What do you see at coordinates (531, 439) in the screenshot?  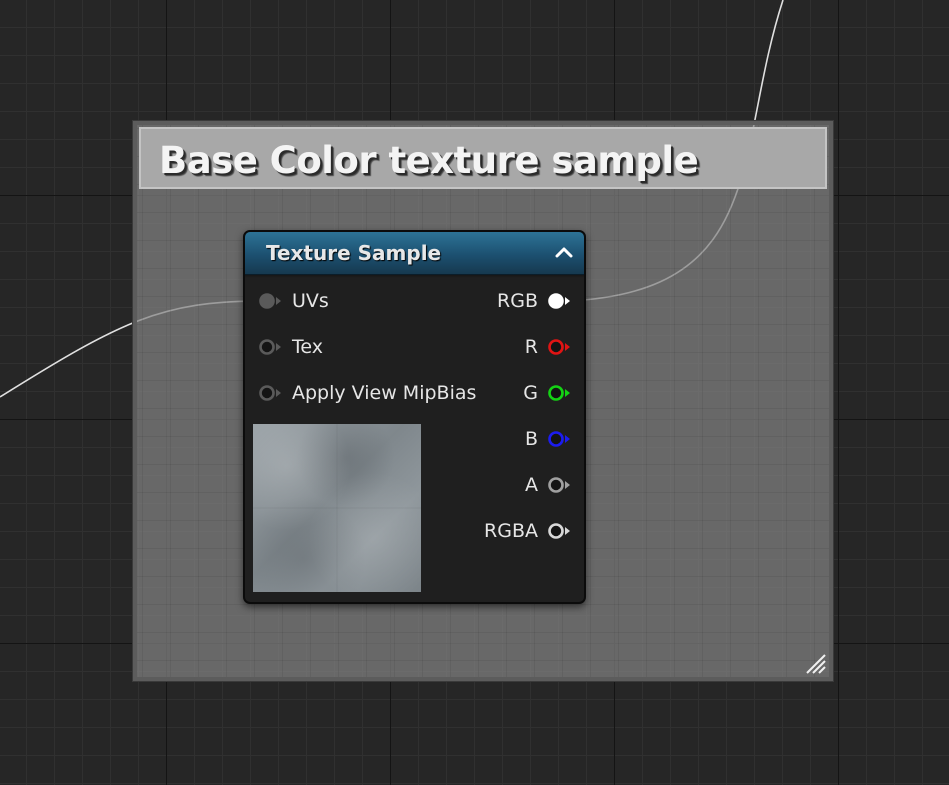 I see `output-pin-label-b: B` at bounding box center [531, 439].